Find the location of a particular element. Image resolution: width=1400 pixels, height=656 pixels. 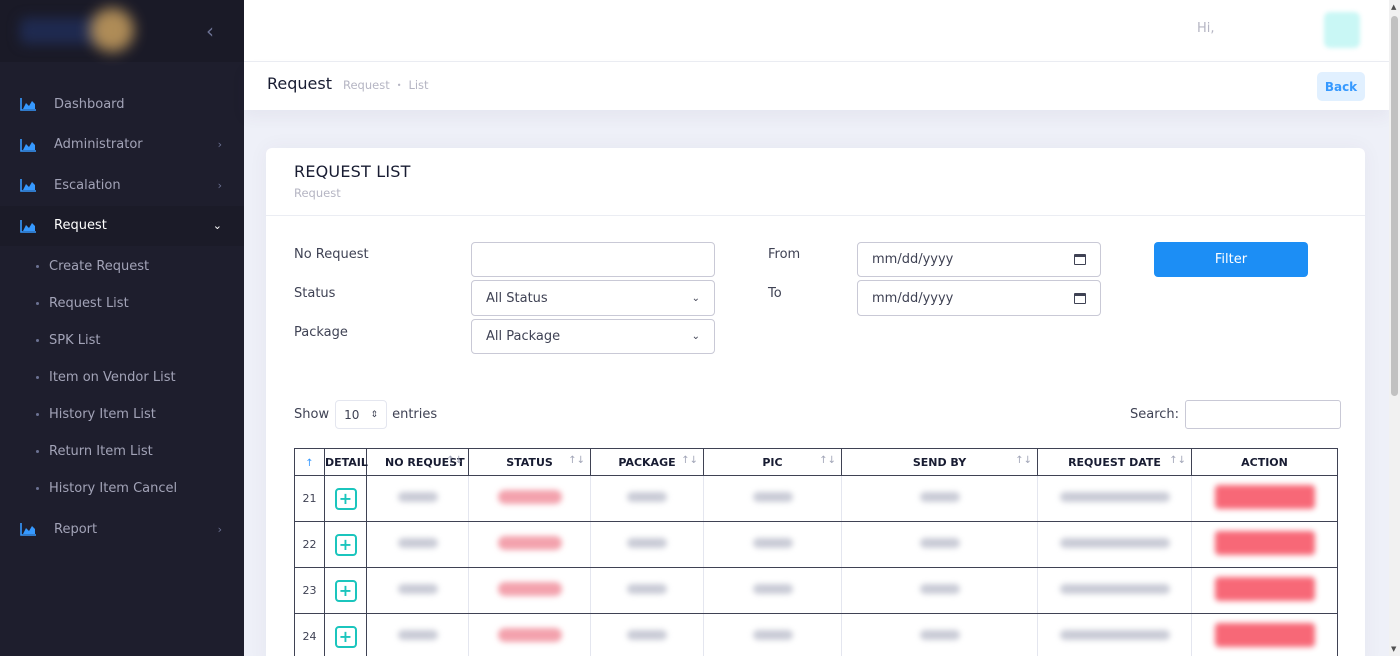

sidebar-item-label: Report is located at coordinates (76, 529).